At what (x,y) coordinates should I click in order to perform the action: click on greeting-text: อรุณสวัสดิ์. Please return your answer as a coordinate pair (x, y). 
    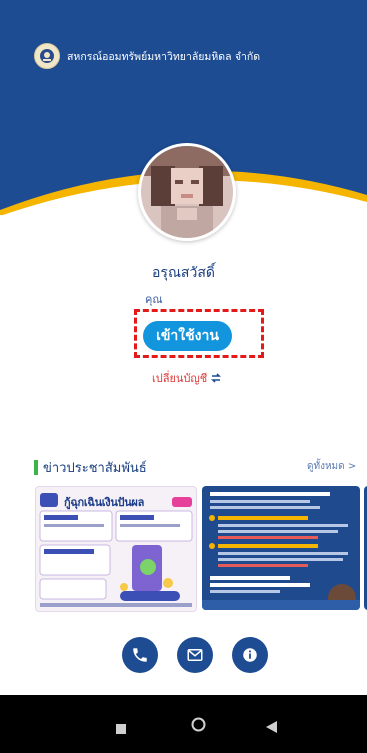
    Looking at the image, I should click on (183, 273).